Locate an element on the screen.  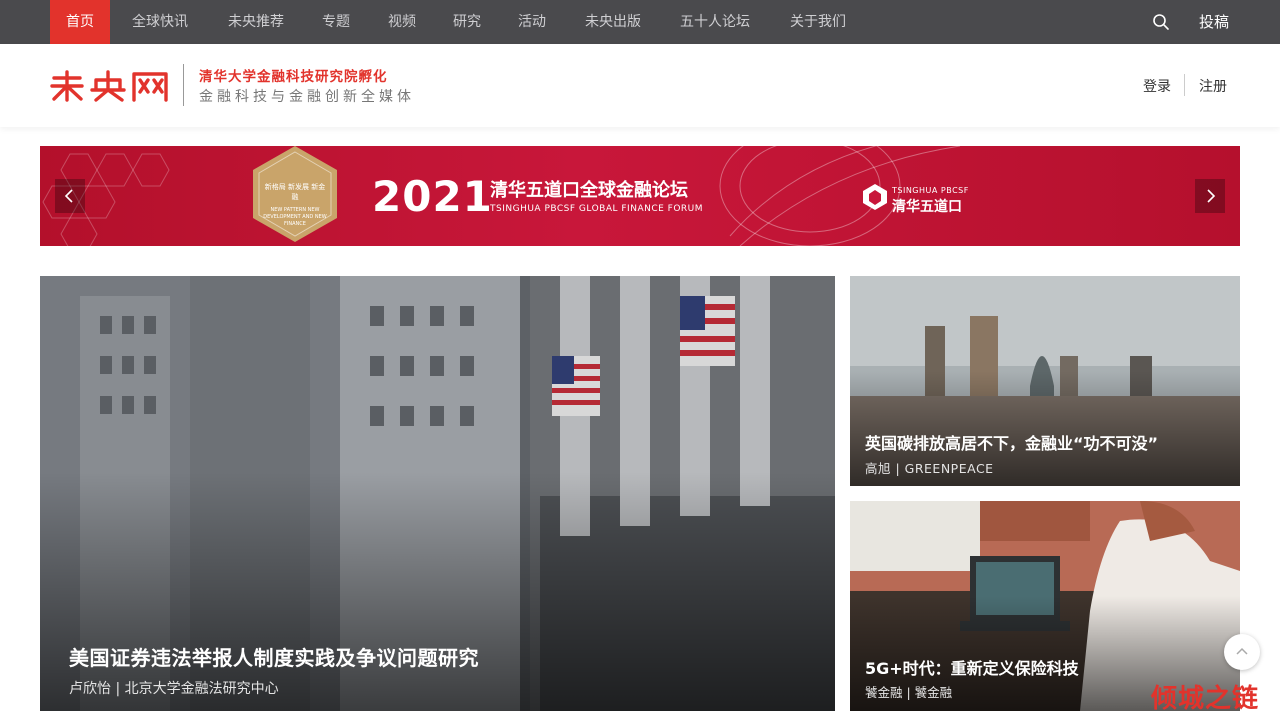
nav-item-global-news: 全球快讯 is located at coordinates (160, 22).